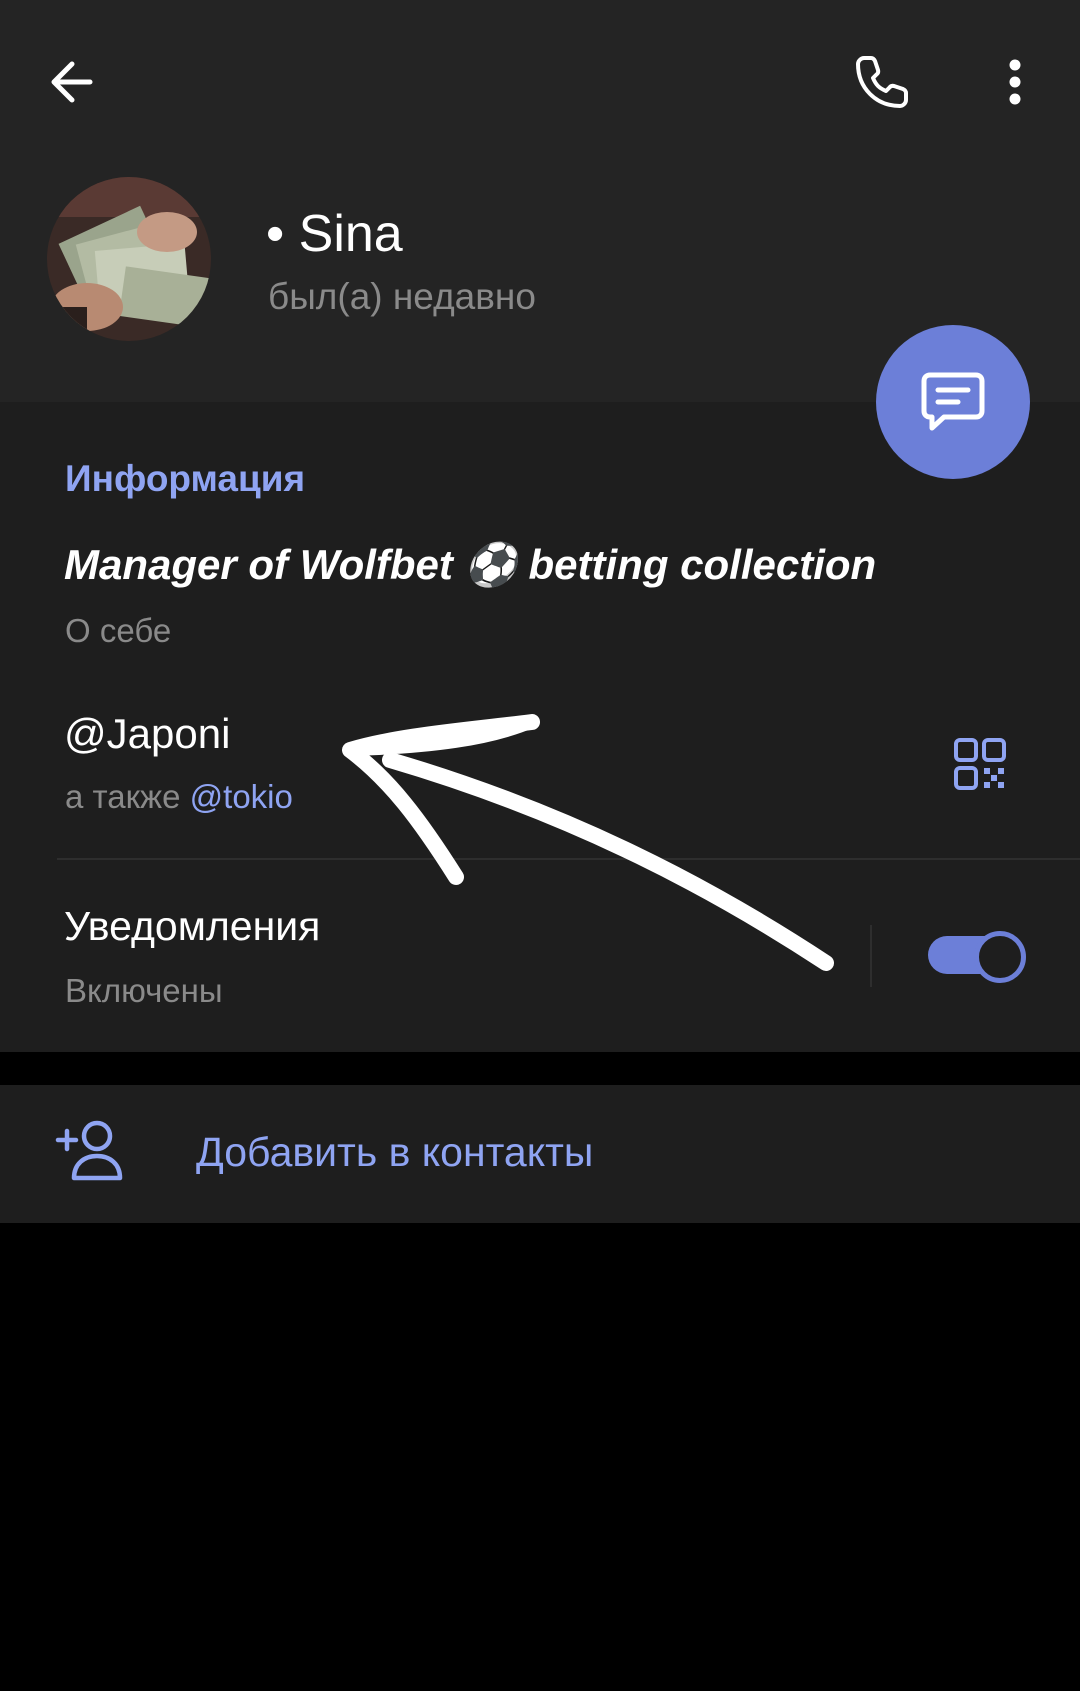 Image resolution: width=1080 pixels, height=1691 pixels. I want to click on qr-code-icon, so click(980, 764).